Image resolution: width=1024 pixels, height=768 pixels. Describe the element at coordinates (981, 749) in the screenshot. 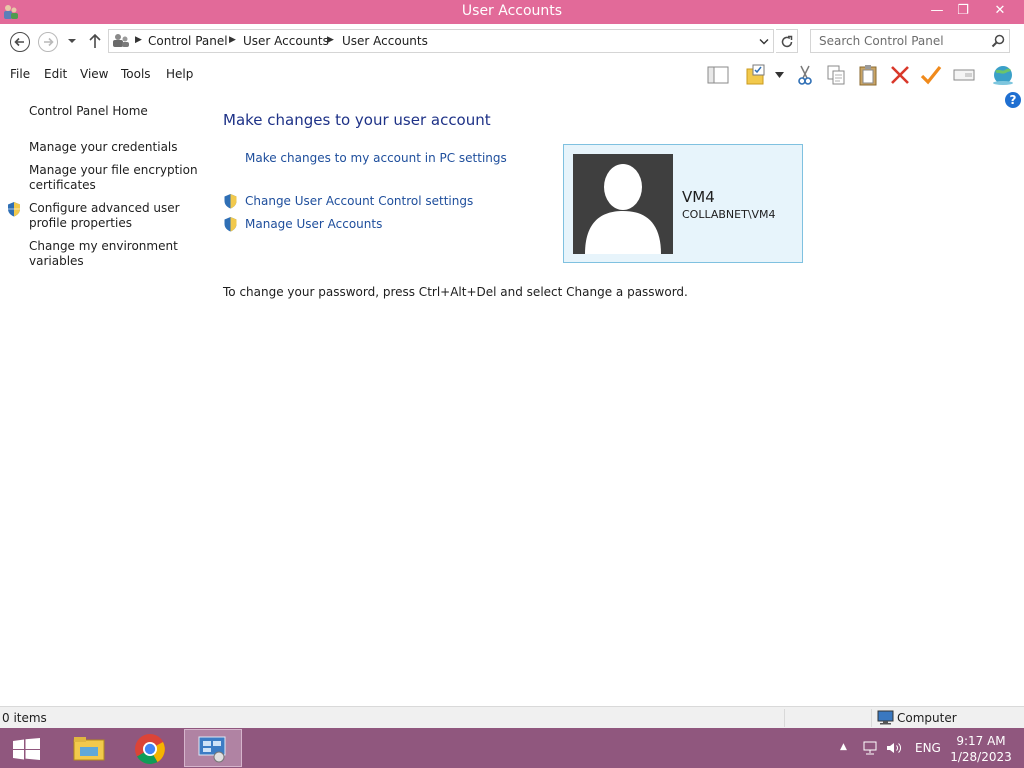

I see `clock: 9:17 AM 1/28/2023` at that location.